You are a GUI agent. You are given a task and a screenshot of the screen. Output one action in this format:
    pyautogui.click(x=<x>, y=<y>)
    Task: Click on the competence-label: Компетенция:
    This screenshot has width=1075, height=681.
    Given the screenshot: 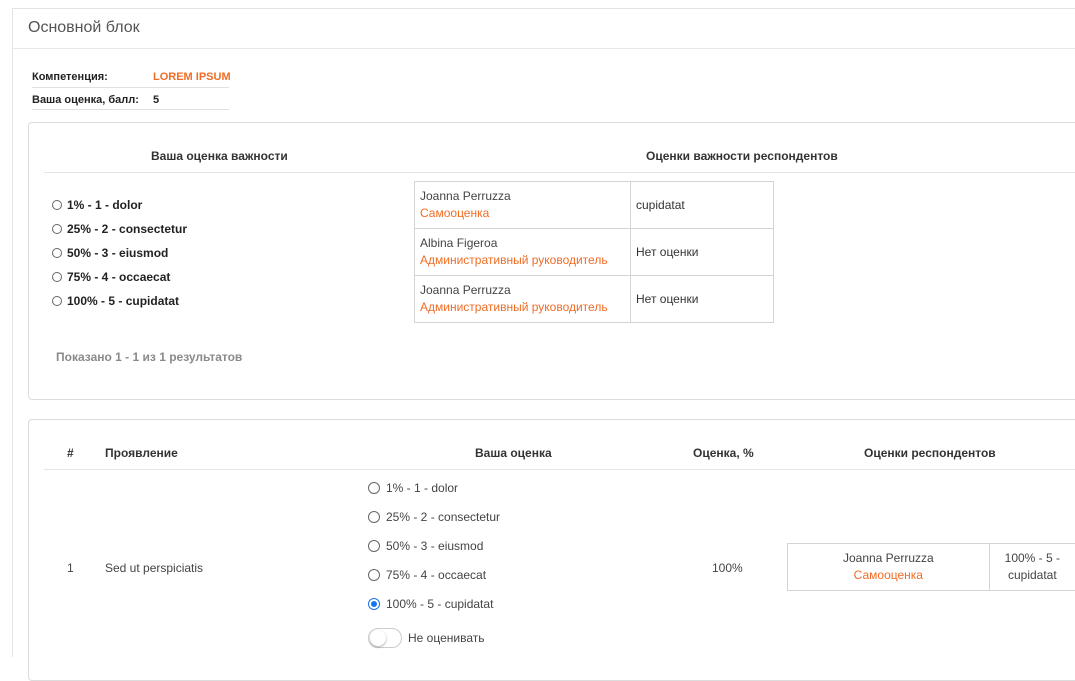 What is the action you would take?
    pyautogui.click(x=70, y=77)
    